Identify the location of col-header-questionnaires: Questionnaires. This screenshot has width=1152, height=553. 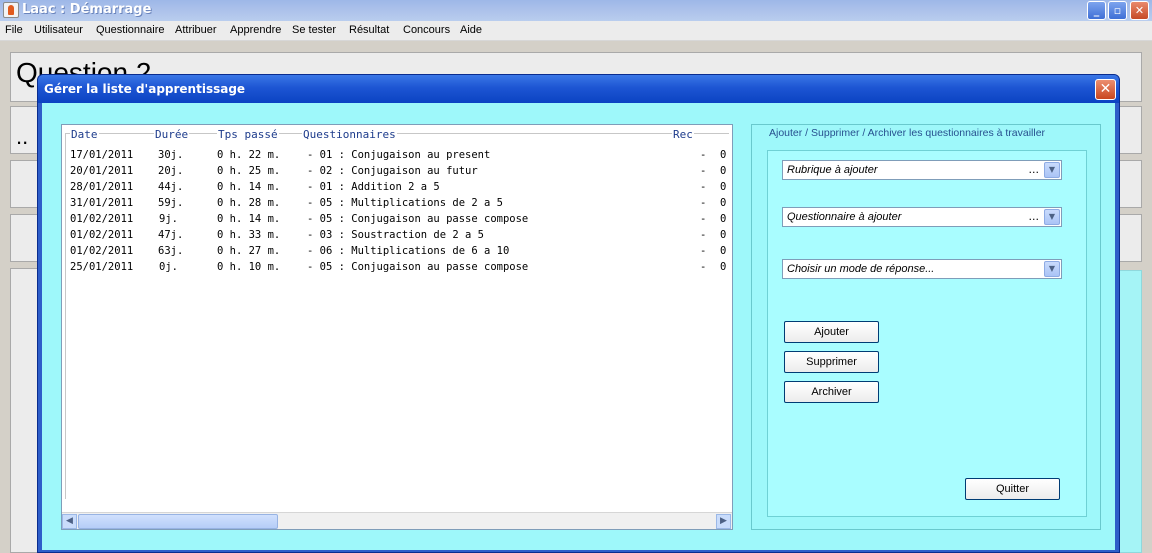
(349, 134).